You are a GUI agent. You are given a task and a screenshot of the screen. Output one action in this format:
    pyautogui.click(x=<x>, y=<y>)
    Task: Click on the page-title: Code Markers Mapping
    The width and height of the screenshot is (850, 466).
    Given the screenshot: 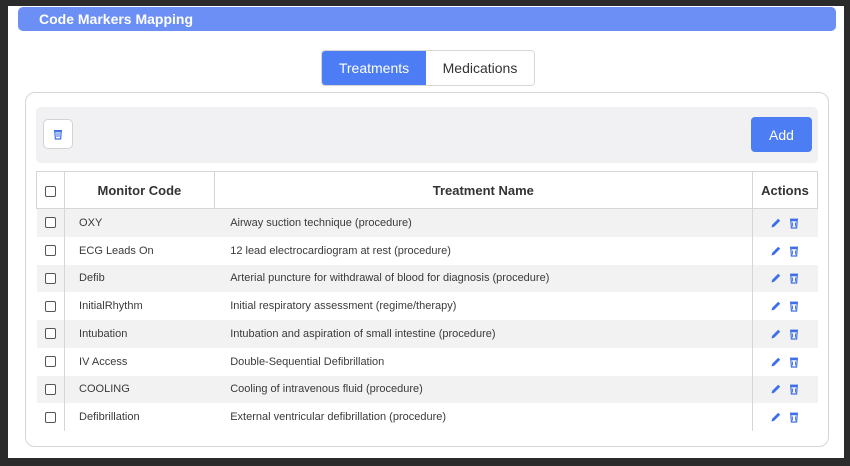 What is the action you would take?
    pyautogui.click(x=427, y=19)
    